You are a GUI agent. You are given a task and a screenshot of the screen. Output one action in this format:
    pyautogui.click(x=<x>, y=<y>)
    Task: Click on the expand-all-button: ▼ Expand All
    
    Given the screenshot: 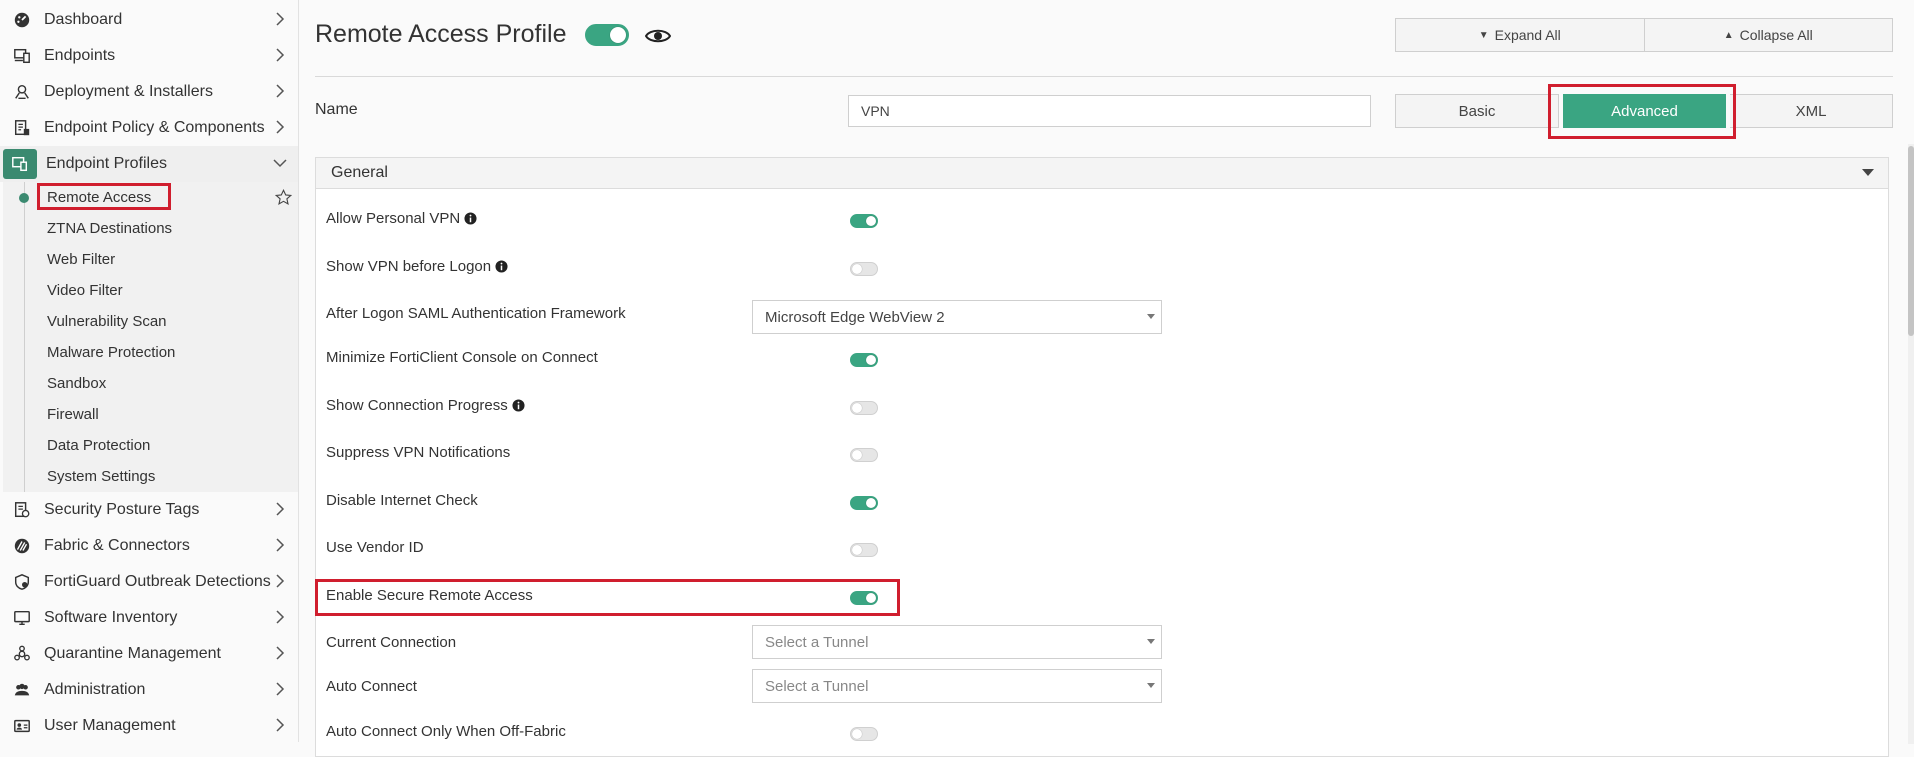 What is the action you would take?
    pyautogui.click(x=1520, y=35)
    